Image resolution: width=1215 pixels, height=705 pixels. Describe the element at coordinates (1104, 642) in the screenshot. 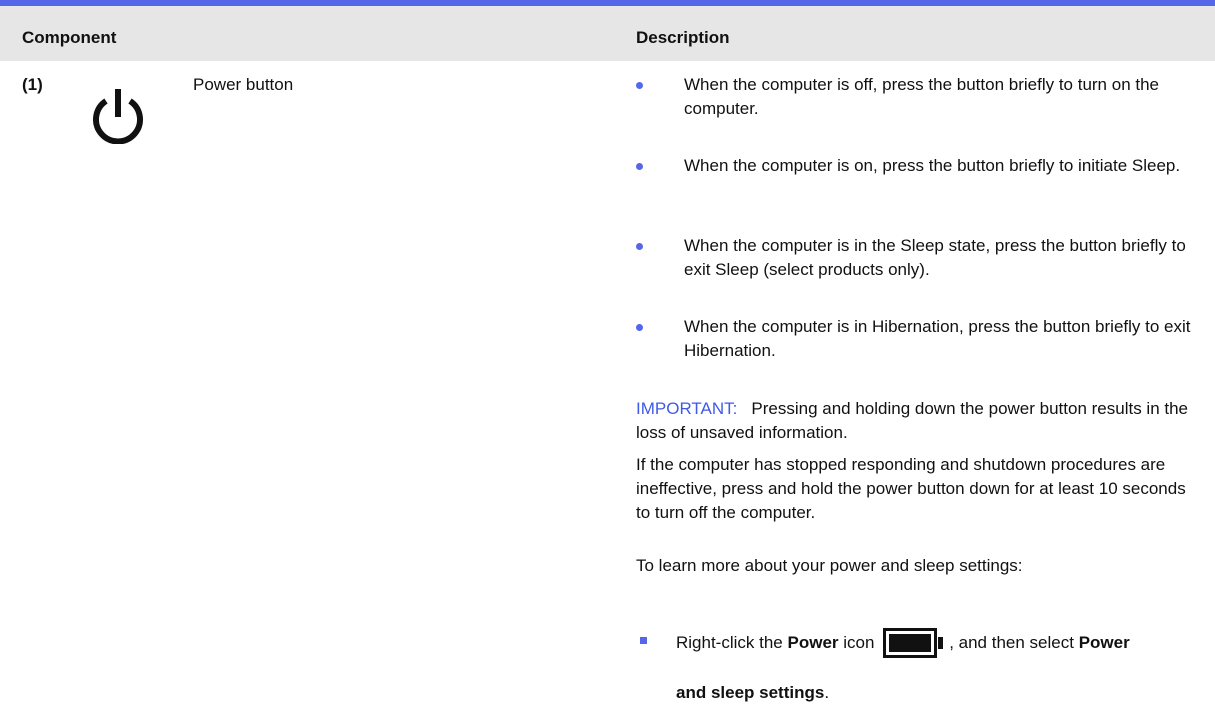

I see `setting-part-1: Power` at that location.